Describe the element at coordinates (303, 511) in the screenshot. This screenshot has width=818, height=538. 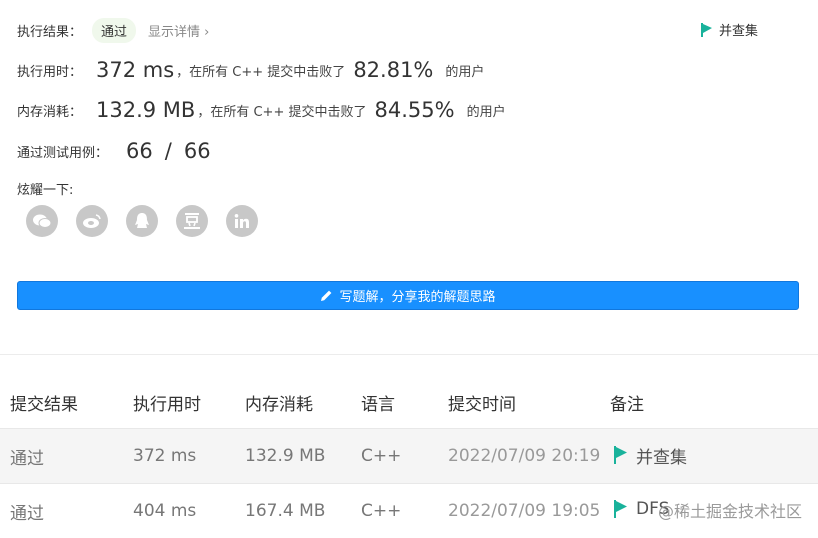
I see `row-memory: 167.4 MB` at that location.